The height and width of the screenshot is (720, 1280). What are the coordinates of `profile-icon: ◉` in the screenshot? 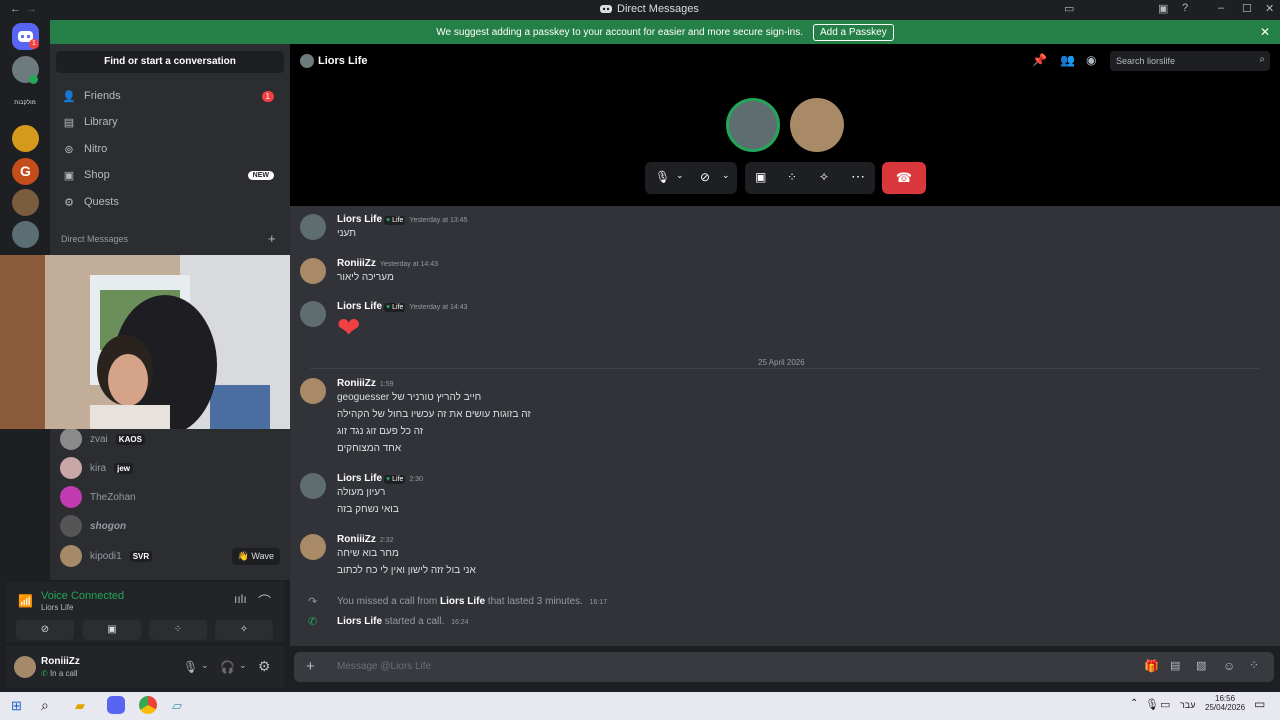 It's located at (1091, 60).